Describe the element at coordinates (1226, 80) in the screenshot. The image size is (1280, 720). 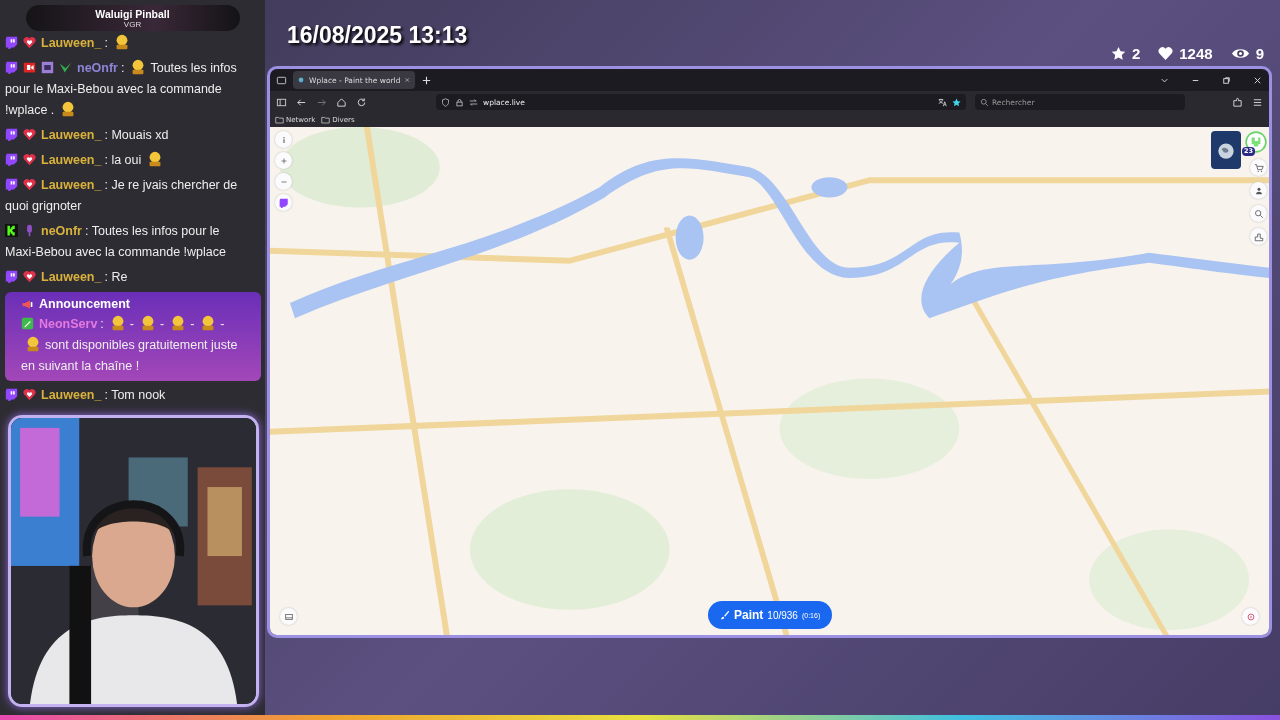
I see `restore-icon` at that location.